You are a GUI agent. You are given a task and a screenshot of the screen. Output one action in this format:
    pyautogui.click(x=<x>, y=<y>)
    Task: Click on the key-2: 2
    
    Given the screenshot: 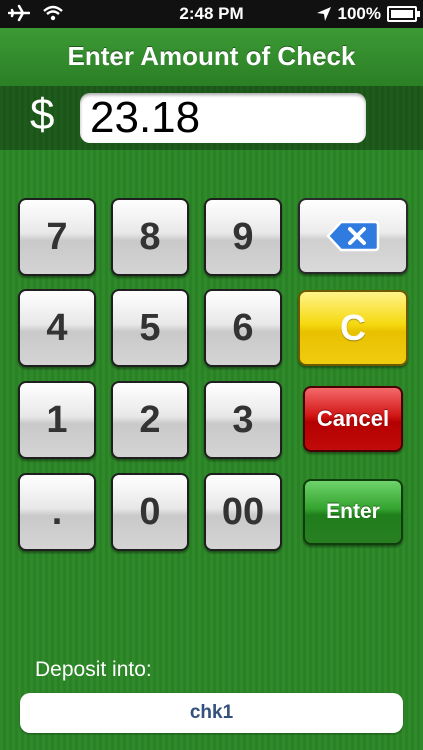 What is the action you would take?
    pyautogui.click(x=150, y=420)
    